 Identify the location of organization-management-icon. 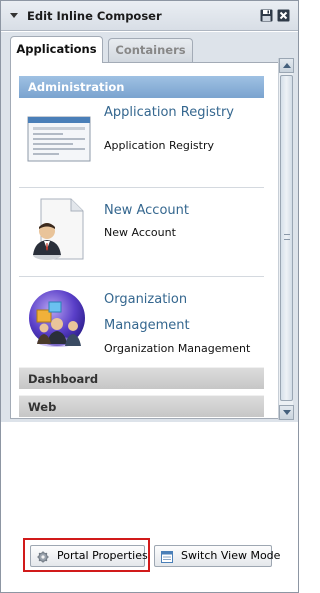
(59, 321).